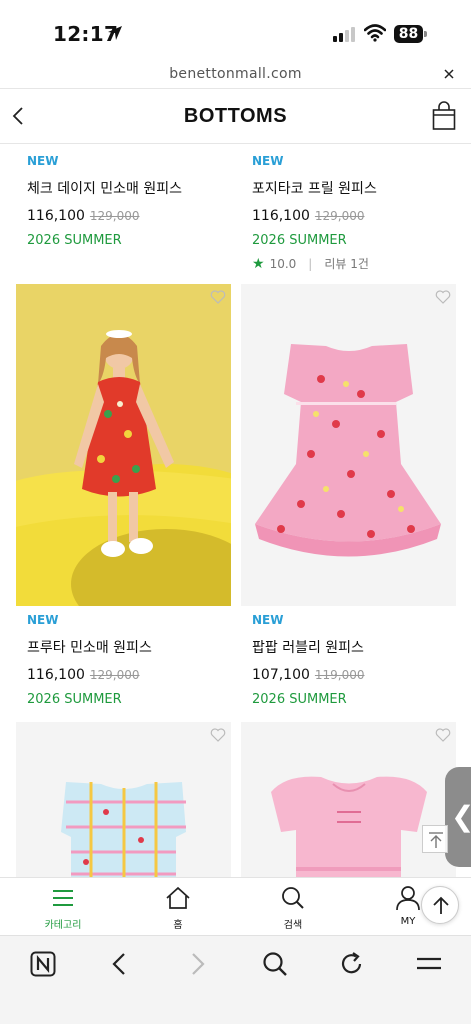 Image resolution: width=471 pixels, height=1024 pixels. Describe the element at coordinates (178, 897) in the screenshot. I see `home-icon` at that location.